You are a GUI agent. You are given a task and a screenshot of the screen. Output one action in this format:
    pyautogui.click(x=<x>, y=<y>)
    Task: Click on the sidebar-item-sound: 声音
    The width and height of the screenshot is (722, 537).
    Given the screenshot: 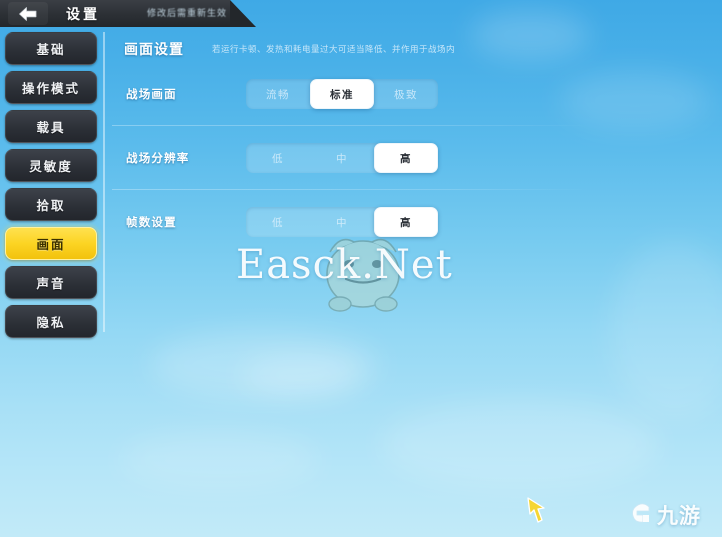 What is the action you would take?
    pyautogui.click(x=51, y=282)
    